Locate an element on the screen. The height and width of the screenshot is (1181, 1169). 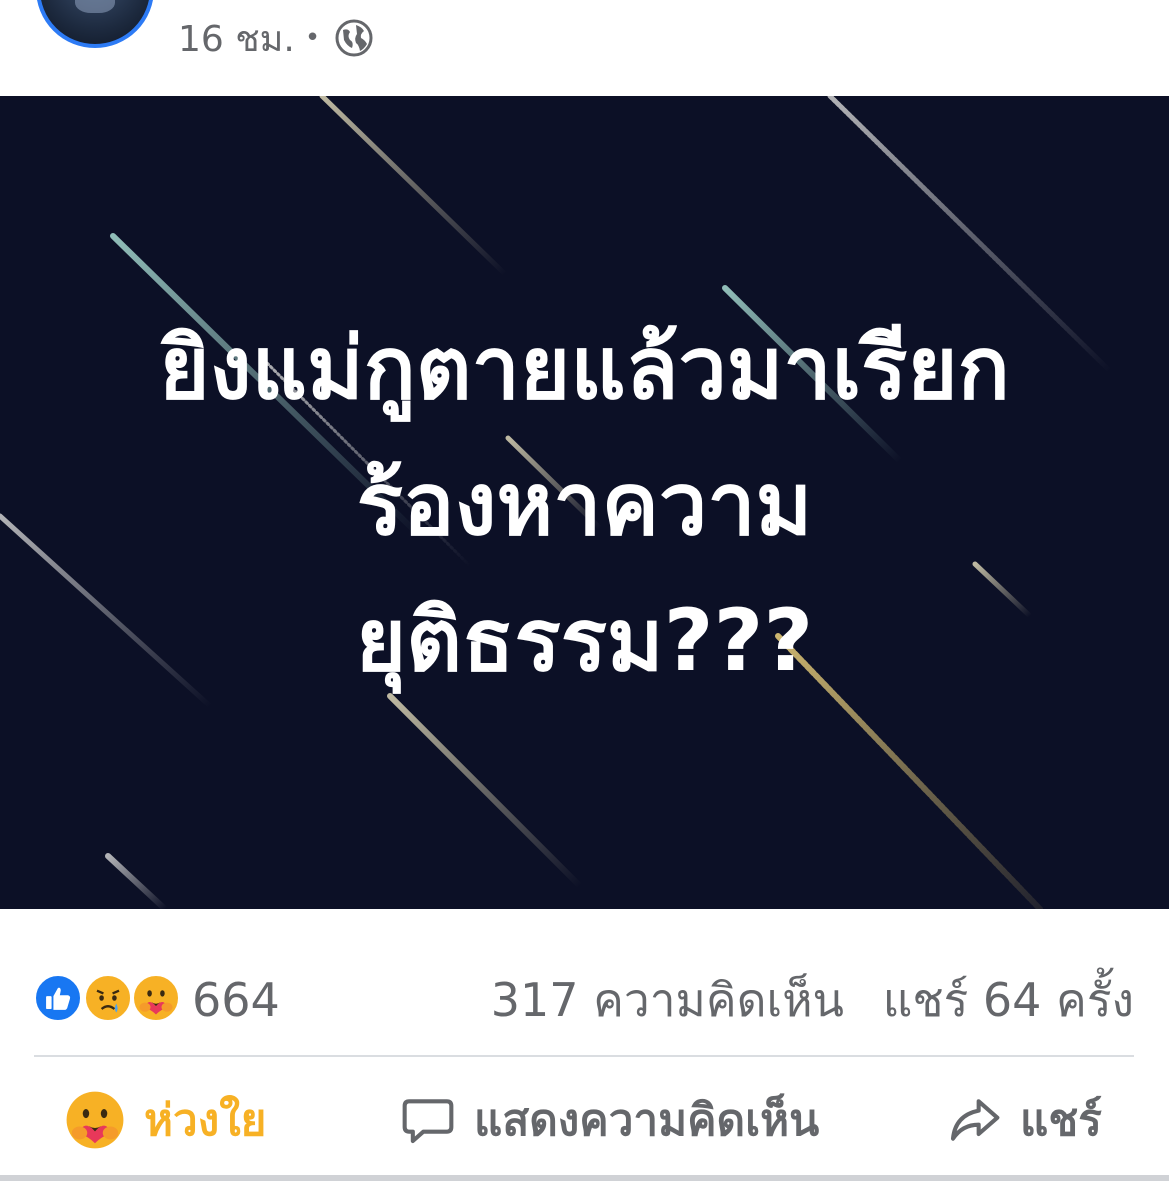
post-text-line-2: ร้องหาความ is located at coordinates (584, 505).